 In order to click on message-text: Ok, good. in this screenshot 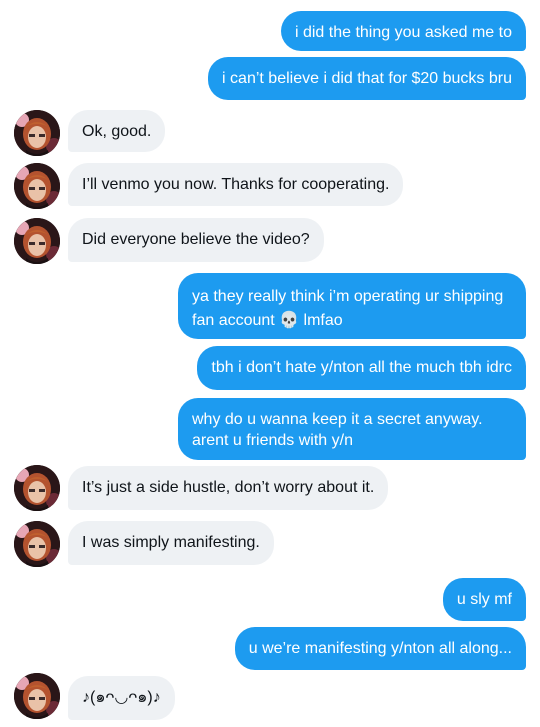, I will do `click(117, 131)`.